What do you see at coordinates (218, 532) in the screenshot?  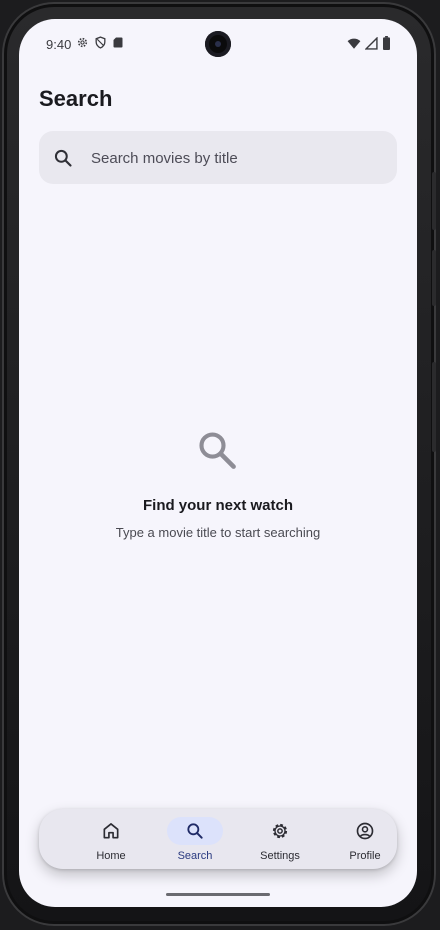 I see `empty-state-subtitle: Type a movie title to start searching` at bounding box center [218, 532].